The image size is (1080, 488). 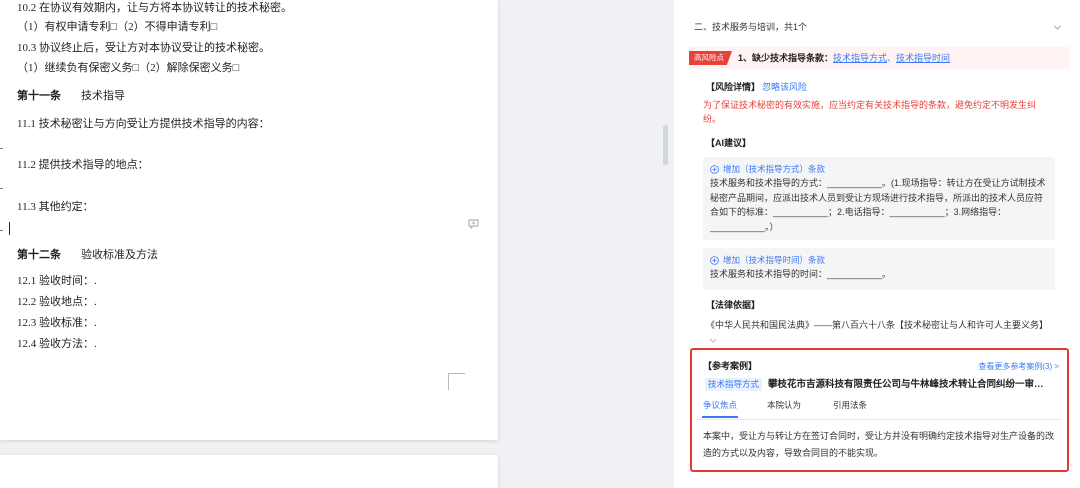 I want to click on missing-term-link: 技术指导方式, so click(x=860, y=58).